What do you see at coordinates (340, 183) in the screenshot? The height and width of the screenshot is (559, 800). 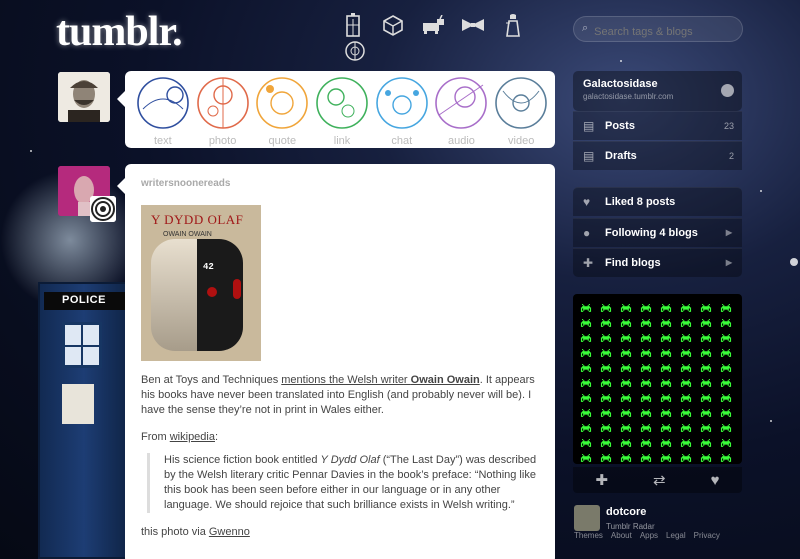 I see `post-author: writersnoonereads` at bounding box center [340, 183].